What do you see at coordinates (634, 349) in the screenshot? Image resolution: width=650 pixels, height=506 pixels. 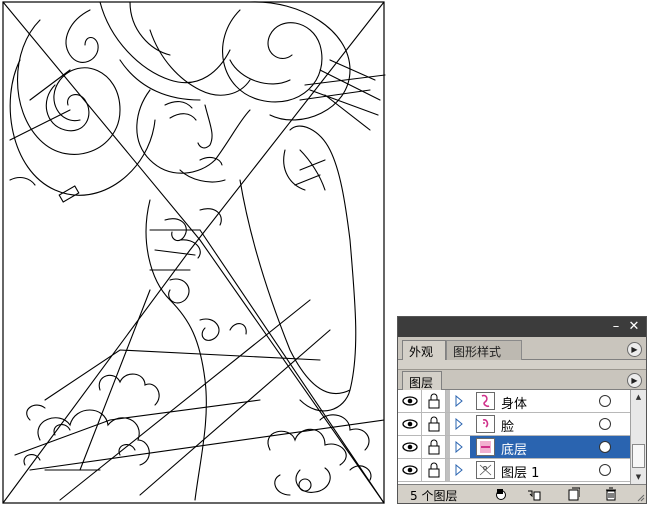 I see `appearance-flyout-menu-icon: ▶` at bounding box center [634, 349].